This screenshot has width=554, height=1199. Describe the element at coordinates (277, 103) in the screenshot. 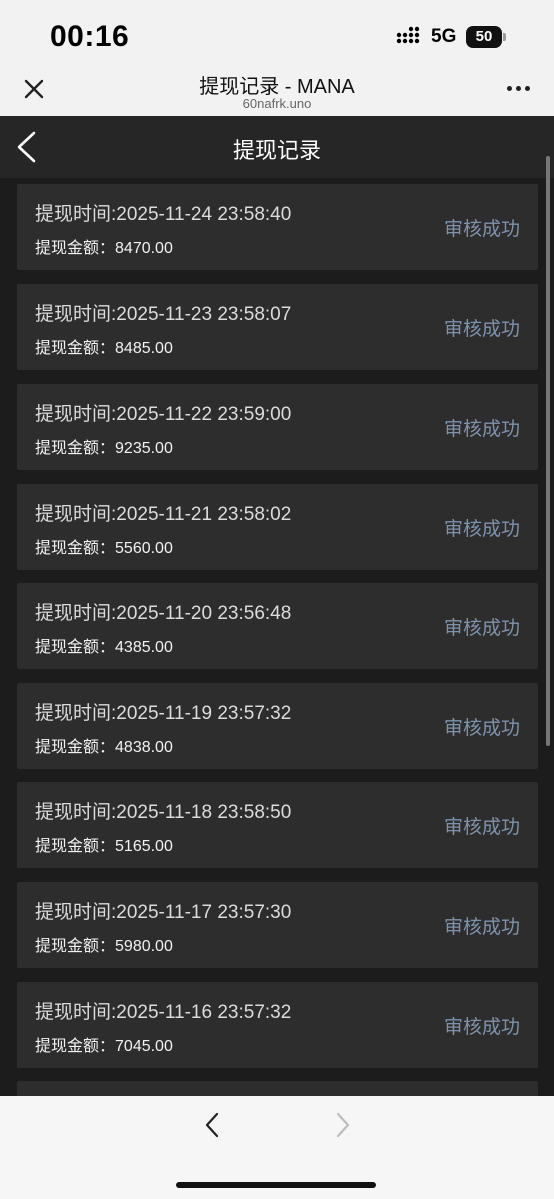

I see `browser-url: 60nafrk.uno` at that location.